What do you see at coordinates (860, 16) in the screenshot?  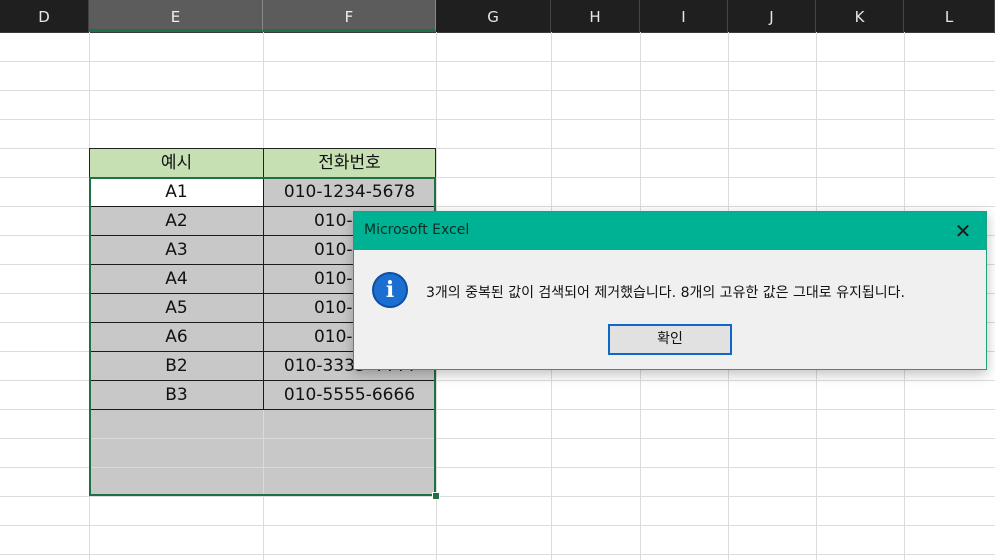 I see `column-header-k: K` at bounding box center [860, 16].